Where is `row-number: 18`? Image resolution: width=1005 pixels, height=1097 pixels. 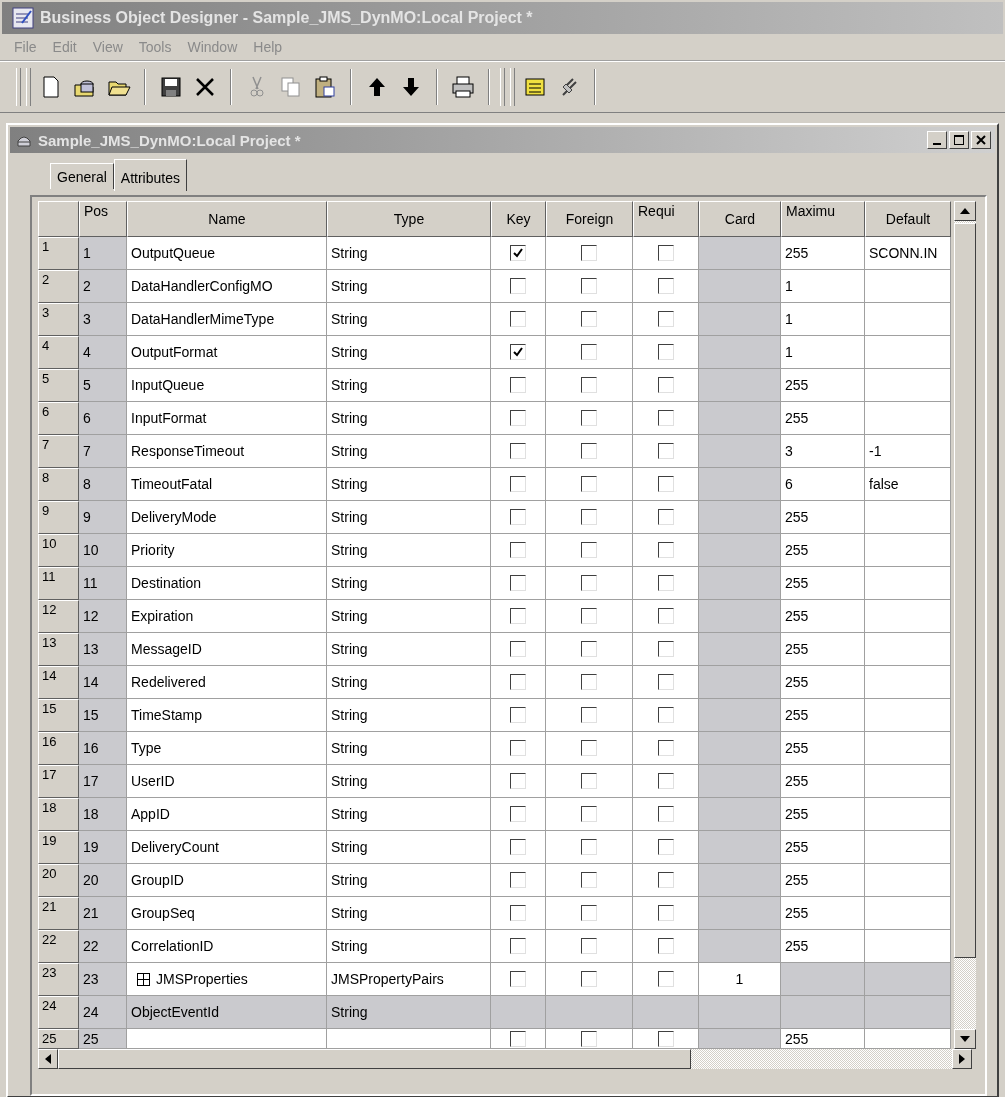 row-number: 18 is located at coordinates (58, 814).